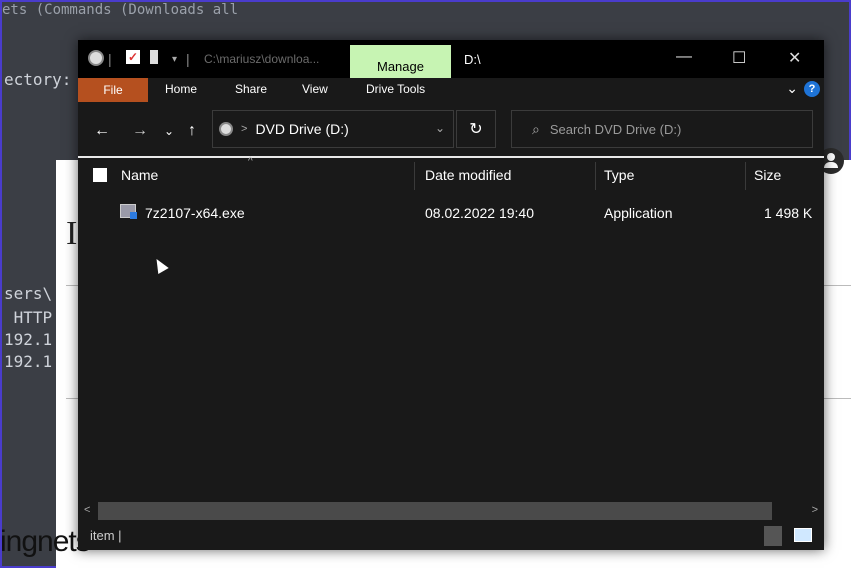 This screenshot has width=851, height=568. Describe the element at coordinates (160, 265) in the screenshot. I see `mouse-cursor-icon` at that location.